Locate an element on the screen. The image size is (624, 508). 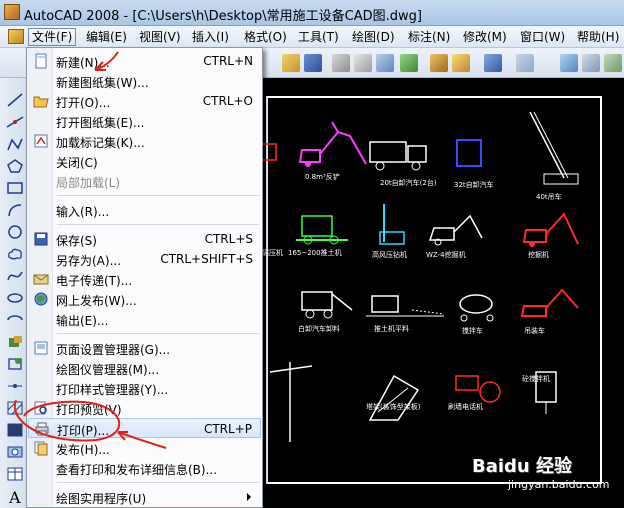
page-setup-icon is located at coordinates (41, 348).